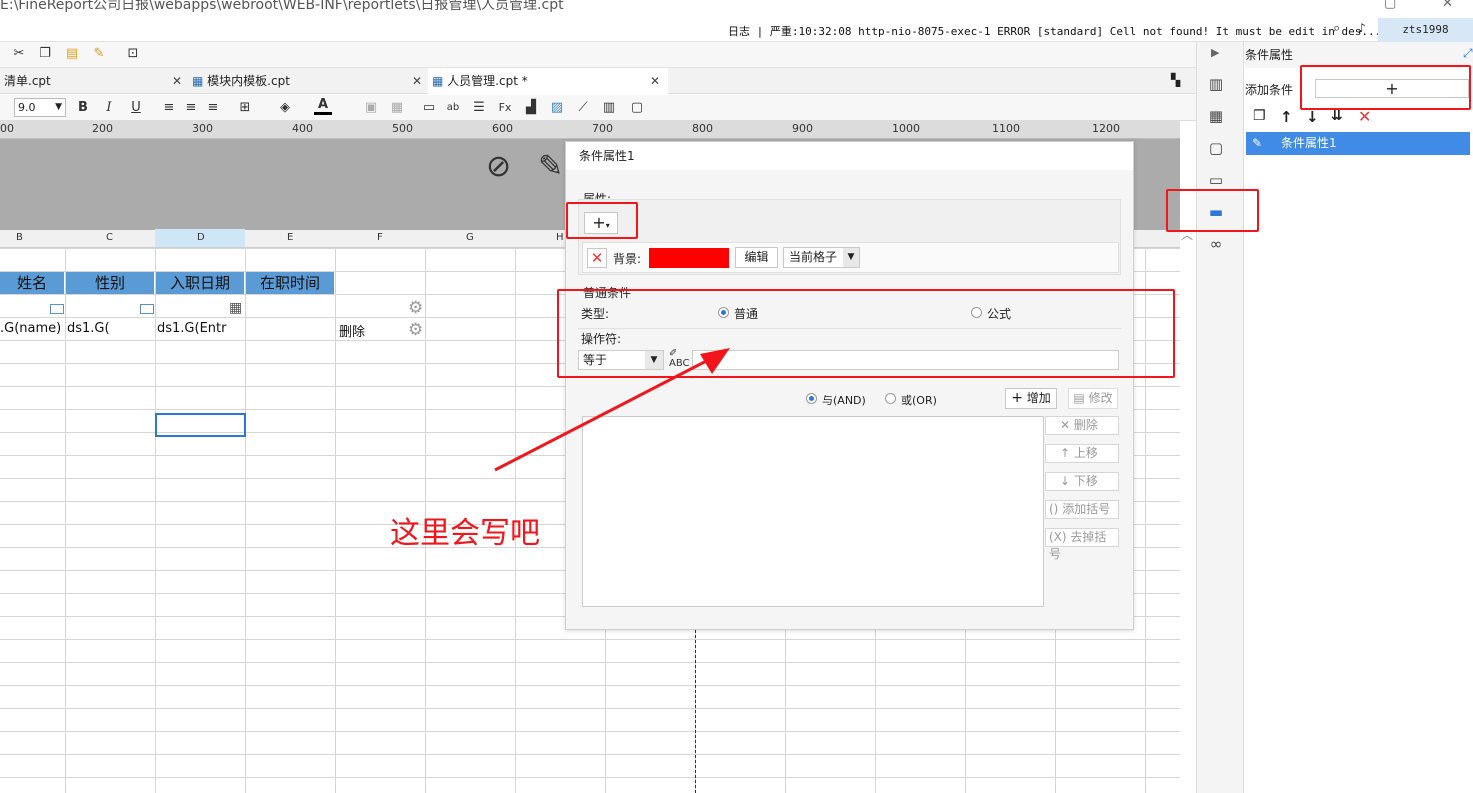 Image resolution: width=1473 pixels, height=793 pixels. What do you see at coordinates (1216, 116) in the screenshot?
I see `cell-attribute-icon: ▦` at bounding box center [1216, 116].